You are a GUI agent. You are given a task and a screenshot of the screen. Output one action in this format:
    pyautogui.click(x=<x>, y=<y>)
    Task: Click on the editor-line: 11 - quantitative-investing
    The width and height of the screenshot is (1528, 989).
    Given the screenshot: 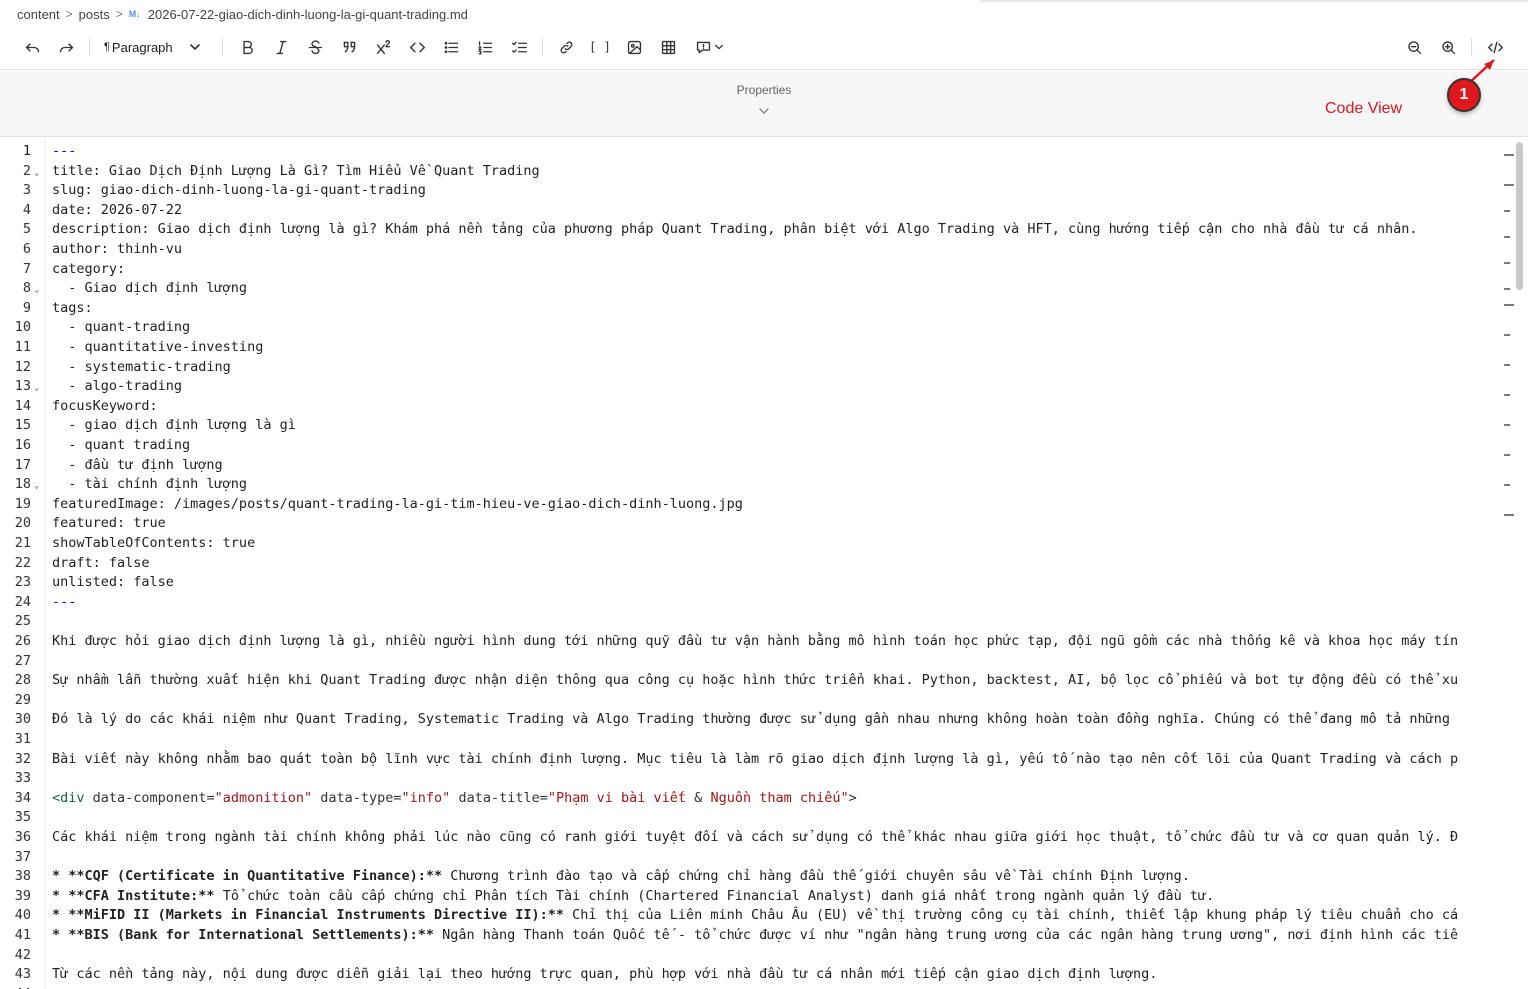 What is the action you would take?
    pyautogui.click(x=764, y=347)
    